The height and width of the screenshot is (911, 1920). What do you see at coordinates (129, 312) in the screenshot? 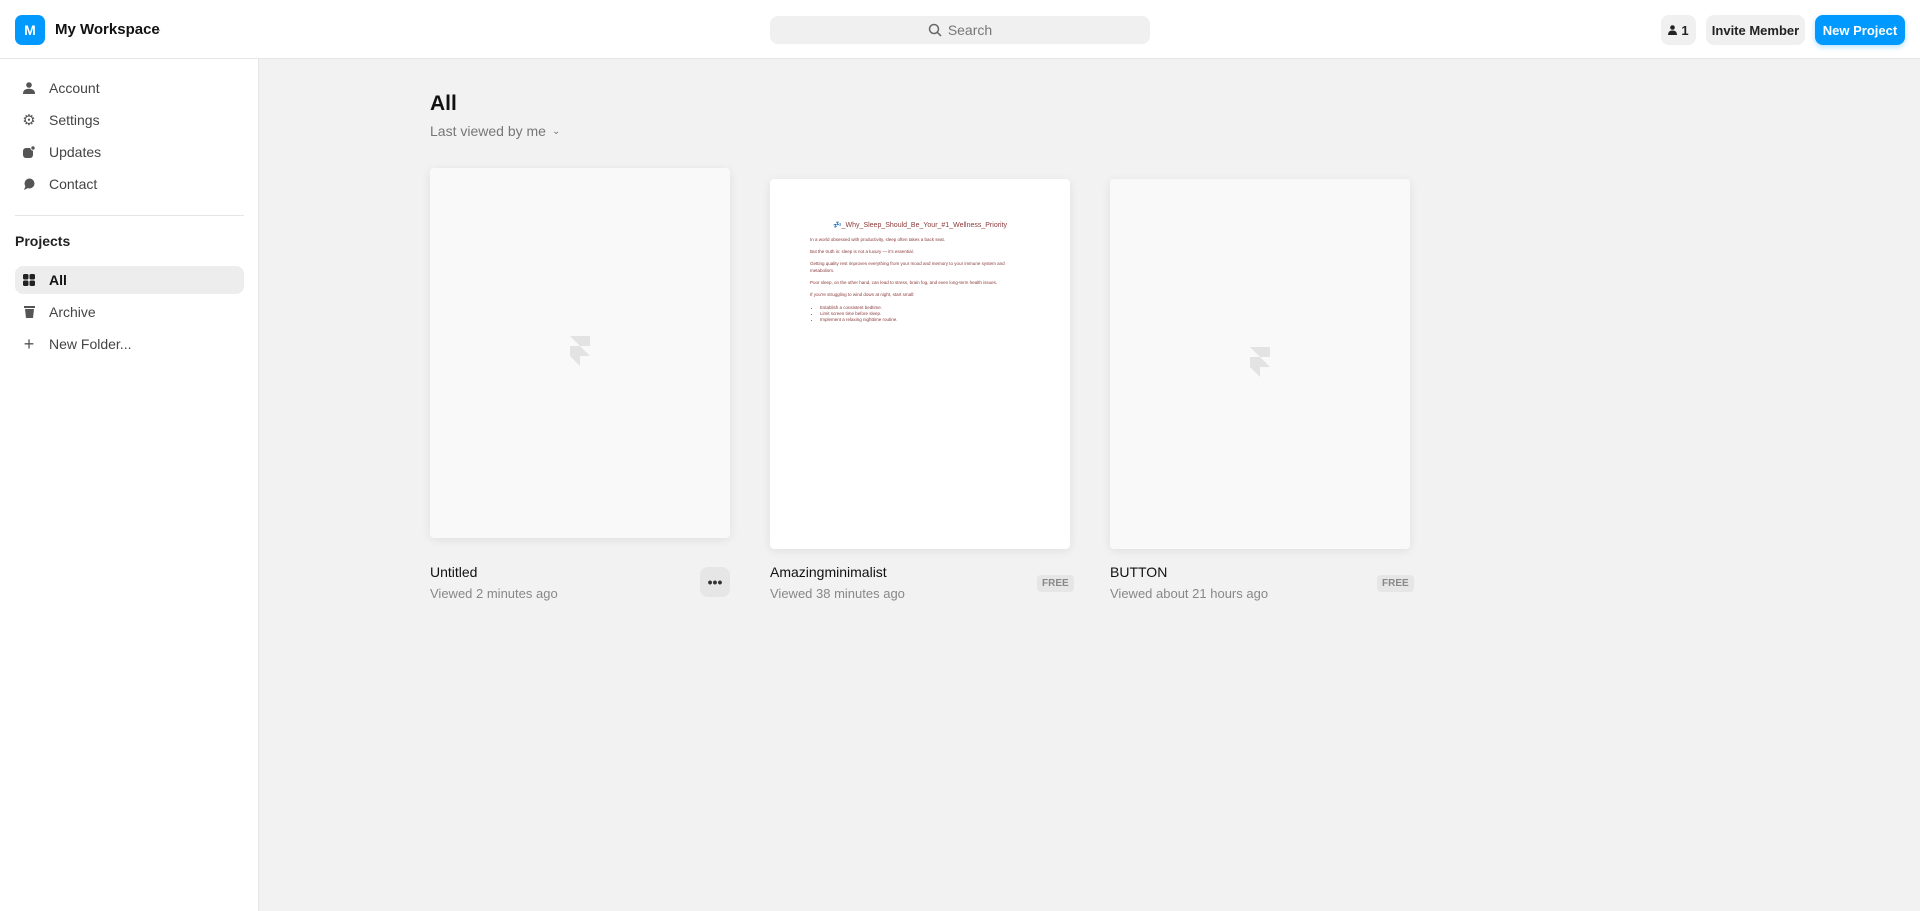
I see `sidebar-item-archive: Archive` at bounding box center [129, 312].